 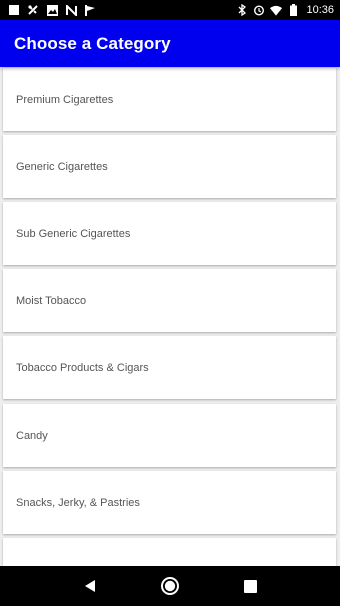 What do you see at coordinates (78, 502) in the screenshot?
I see `category-label: Snacks, Jerky, & Pastries` at bounding box center [78, 502].